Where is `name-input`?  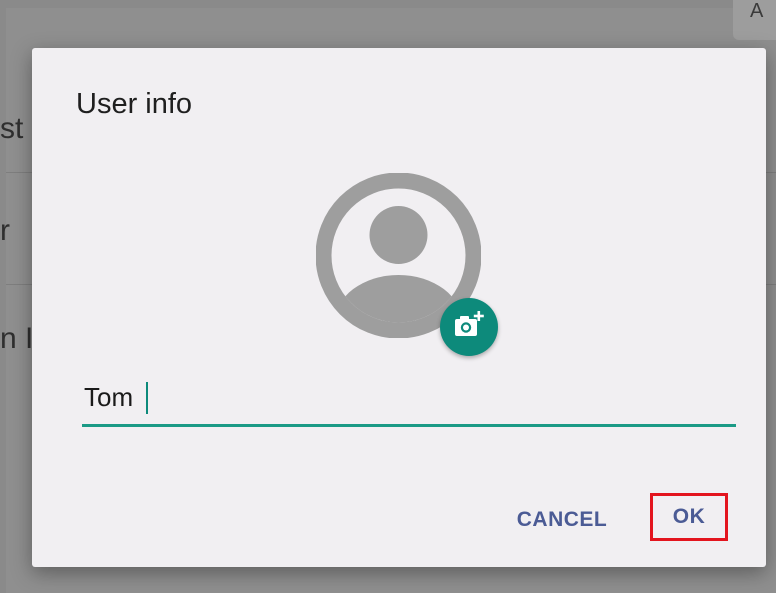
name-input is located at coordinates (410, 397).